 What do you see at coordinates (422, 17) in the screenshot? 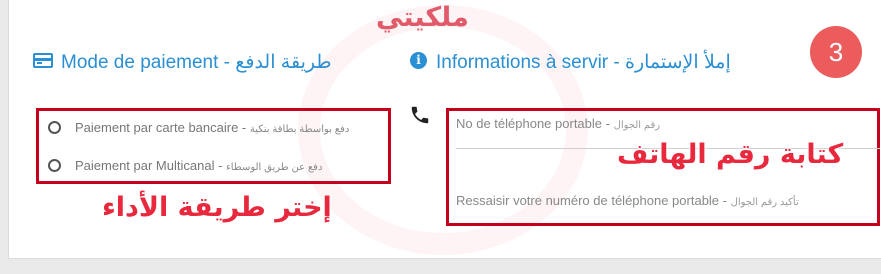
I see `watermark-logo: ملكيتي` at bounding box center [422, 17].